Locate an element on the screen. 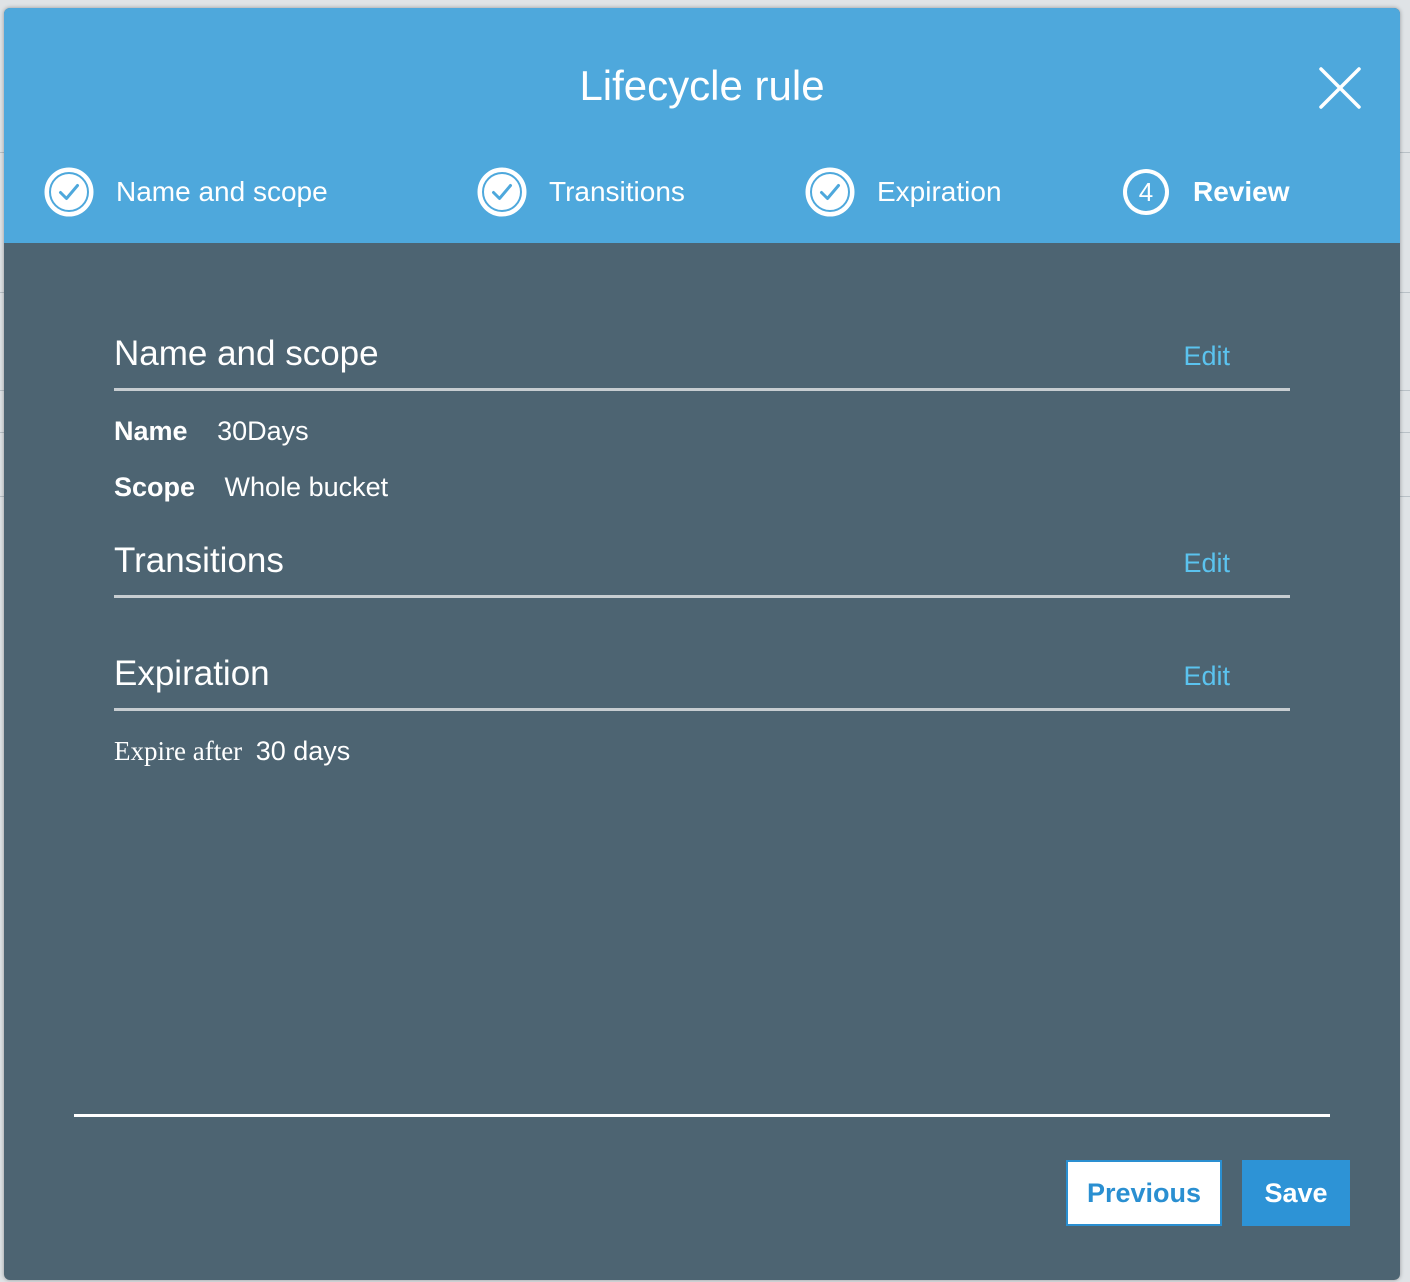 The height and width of the screenshot is (1282, 1410). close-icon is located at coordinates (1340, 88).